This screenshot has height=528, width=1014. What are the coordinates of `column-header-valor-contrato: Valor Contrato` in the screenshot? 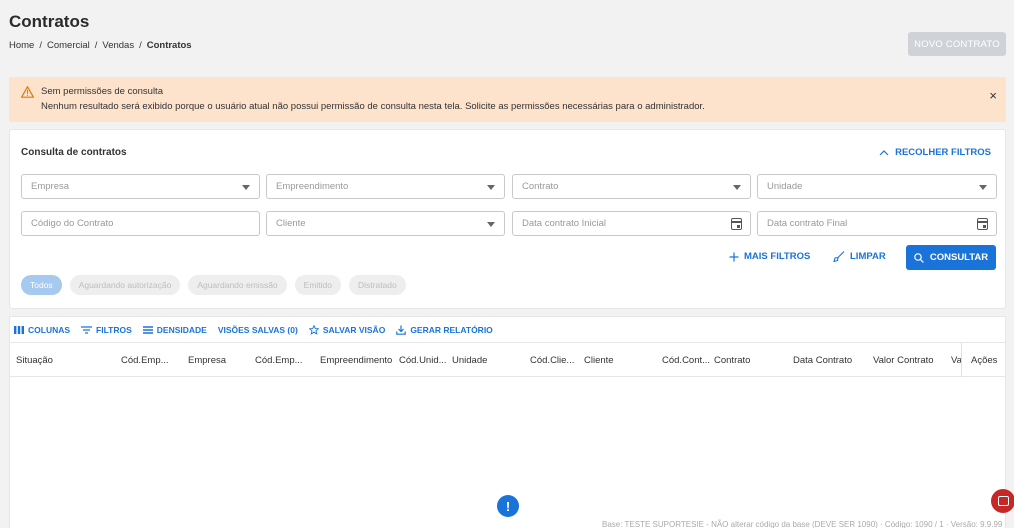 It's located at (903, 360).